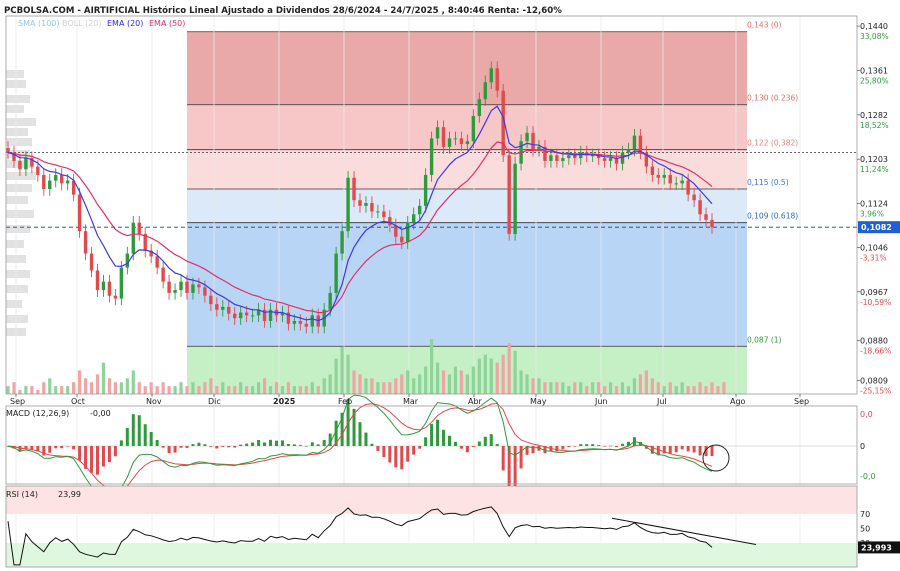 The image size is (900, 571). What do you see at coordinates (874, 125) in the screenshot?
I see `y-pct-label: 18,52%` at bounding box center [874, 125].